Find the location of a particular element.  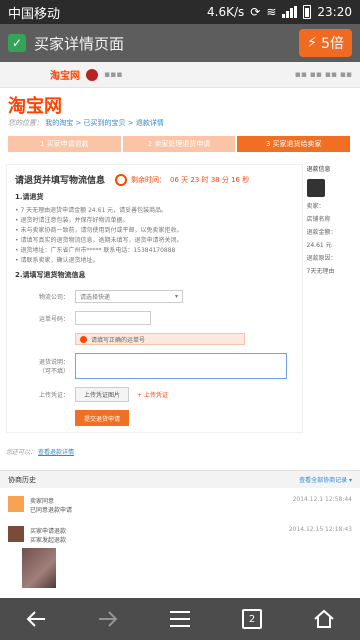

top-links: ▪▪ ▪▪ ▪▪ ▪▪ is located at coordinates (323, 75).